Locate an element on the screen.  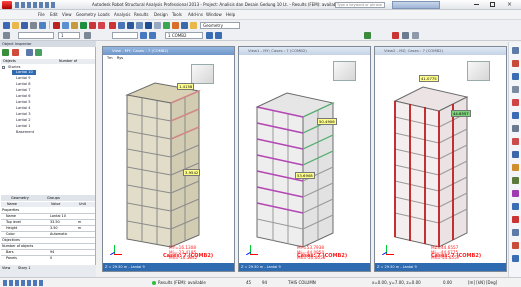
view-1-title: View - MY; Cases : 7 (COMB2) is located at coordinates (168, 51).